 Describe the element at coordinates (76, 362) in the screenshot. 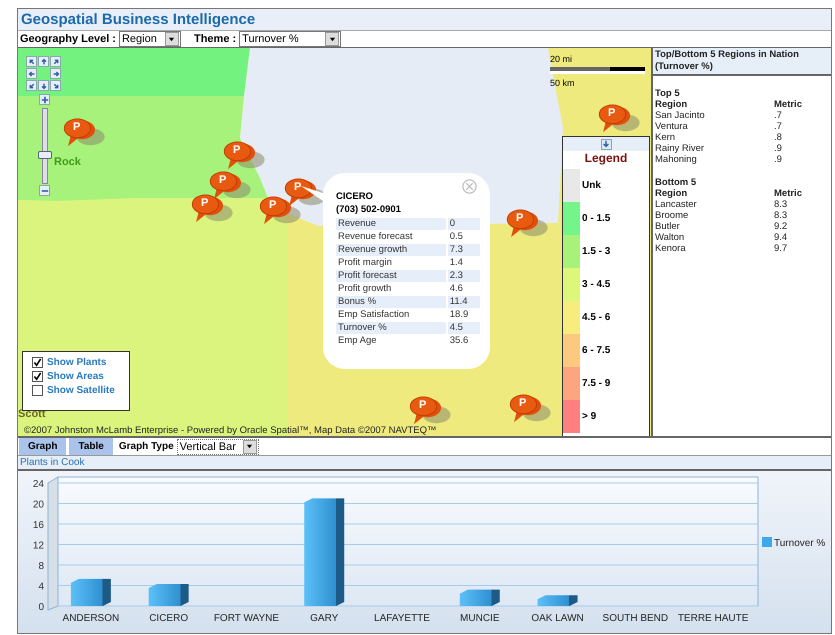

I see `layer-label: Show Plants` at that location.